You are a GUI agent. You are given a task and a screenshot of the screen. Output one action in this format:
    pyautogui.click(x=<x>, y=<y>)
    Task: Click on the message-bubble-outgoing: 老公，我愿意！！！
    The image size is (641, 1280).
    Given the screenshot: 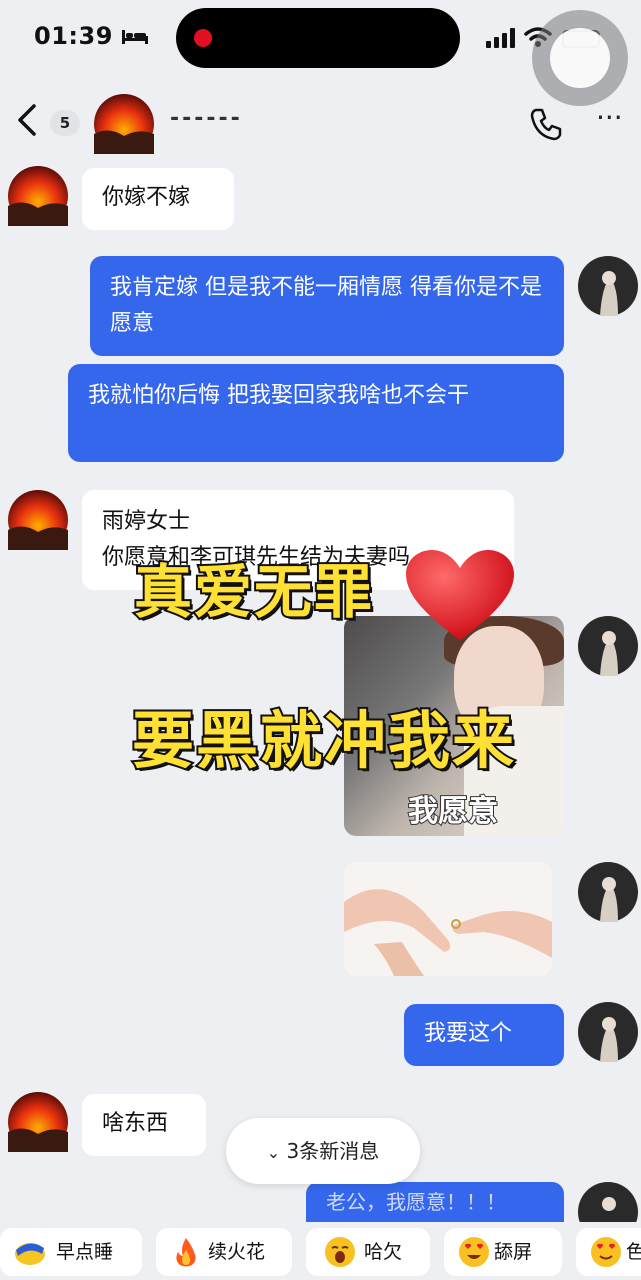 What is the action you would take?
    pyautogui.click(x=435, y=1202)
    